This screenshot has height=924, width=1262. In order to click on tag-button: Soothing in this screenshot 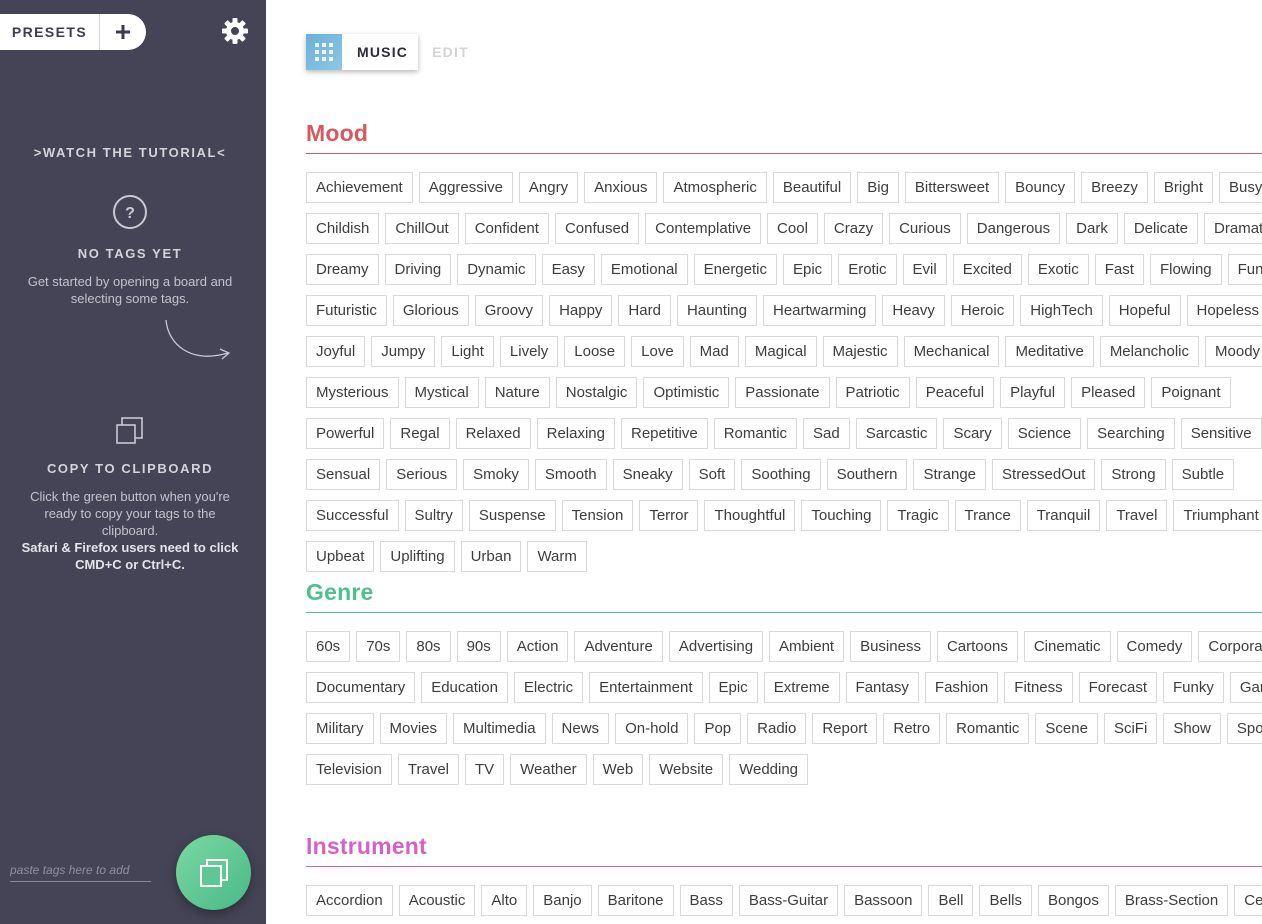, I will do `click(781, 474)`.